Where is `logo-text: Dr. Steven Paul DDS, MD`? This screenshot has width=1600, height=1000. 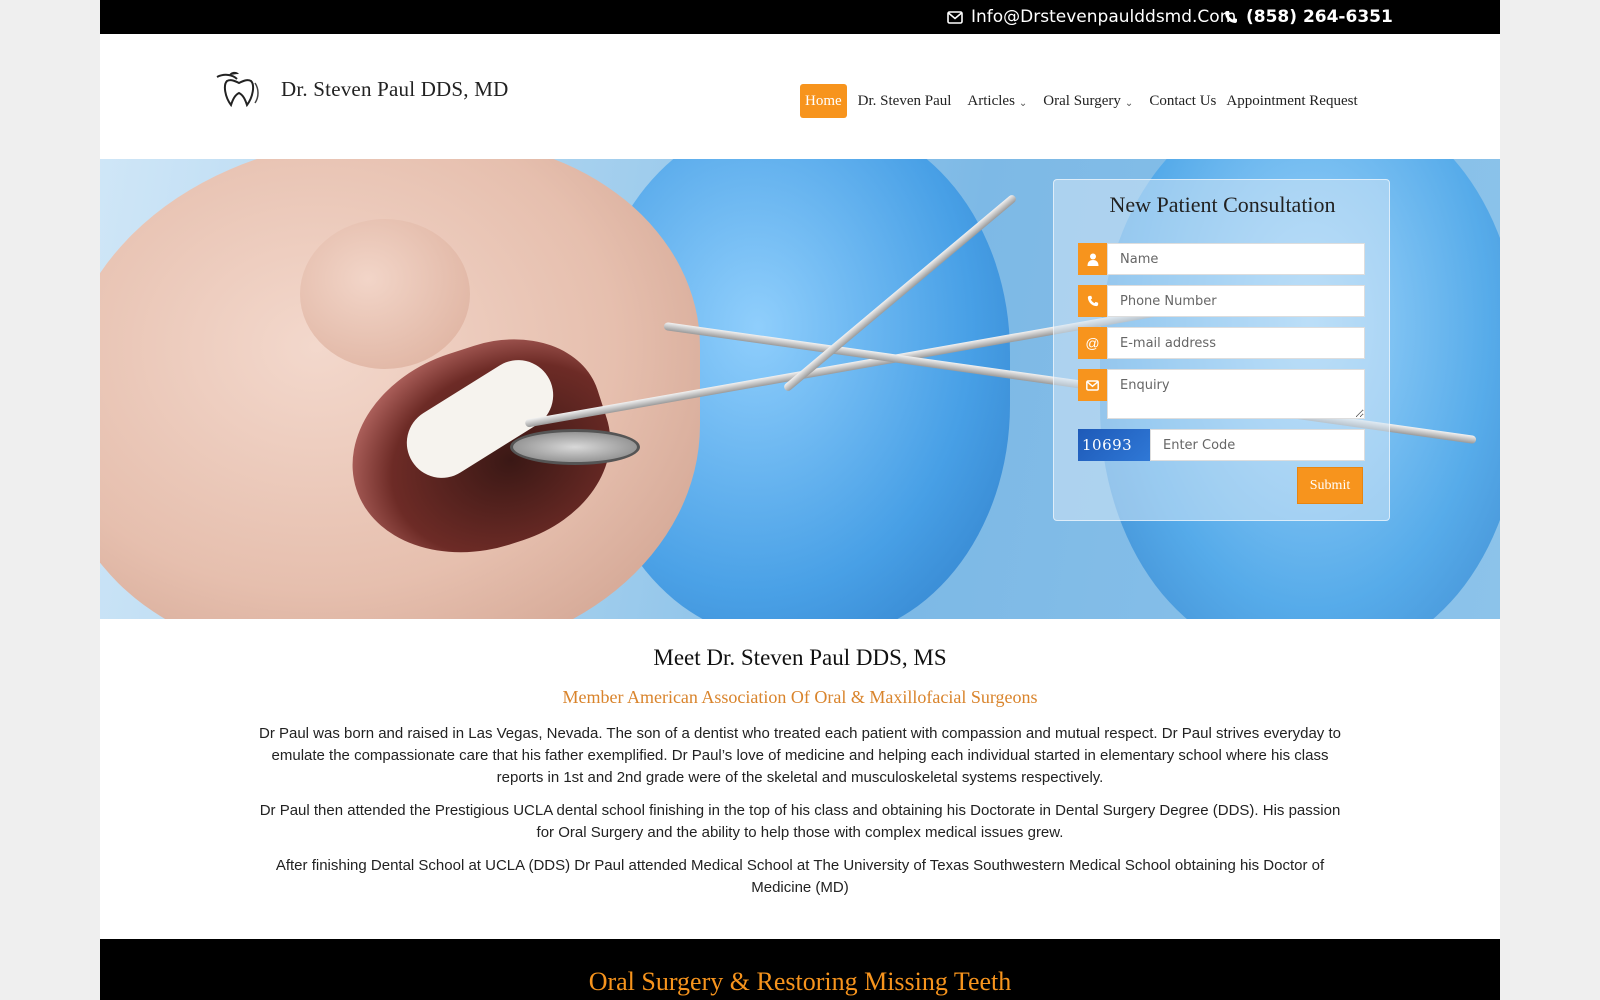
logo-text: Dr. Steven Paul DDS, MD is located at coordinates (395, 88).